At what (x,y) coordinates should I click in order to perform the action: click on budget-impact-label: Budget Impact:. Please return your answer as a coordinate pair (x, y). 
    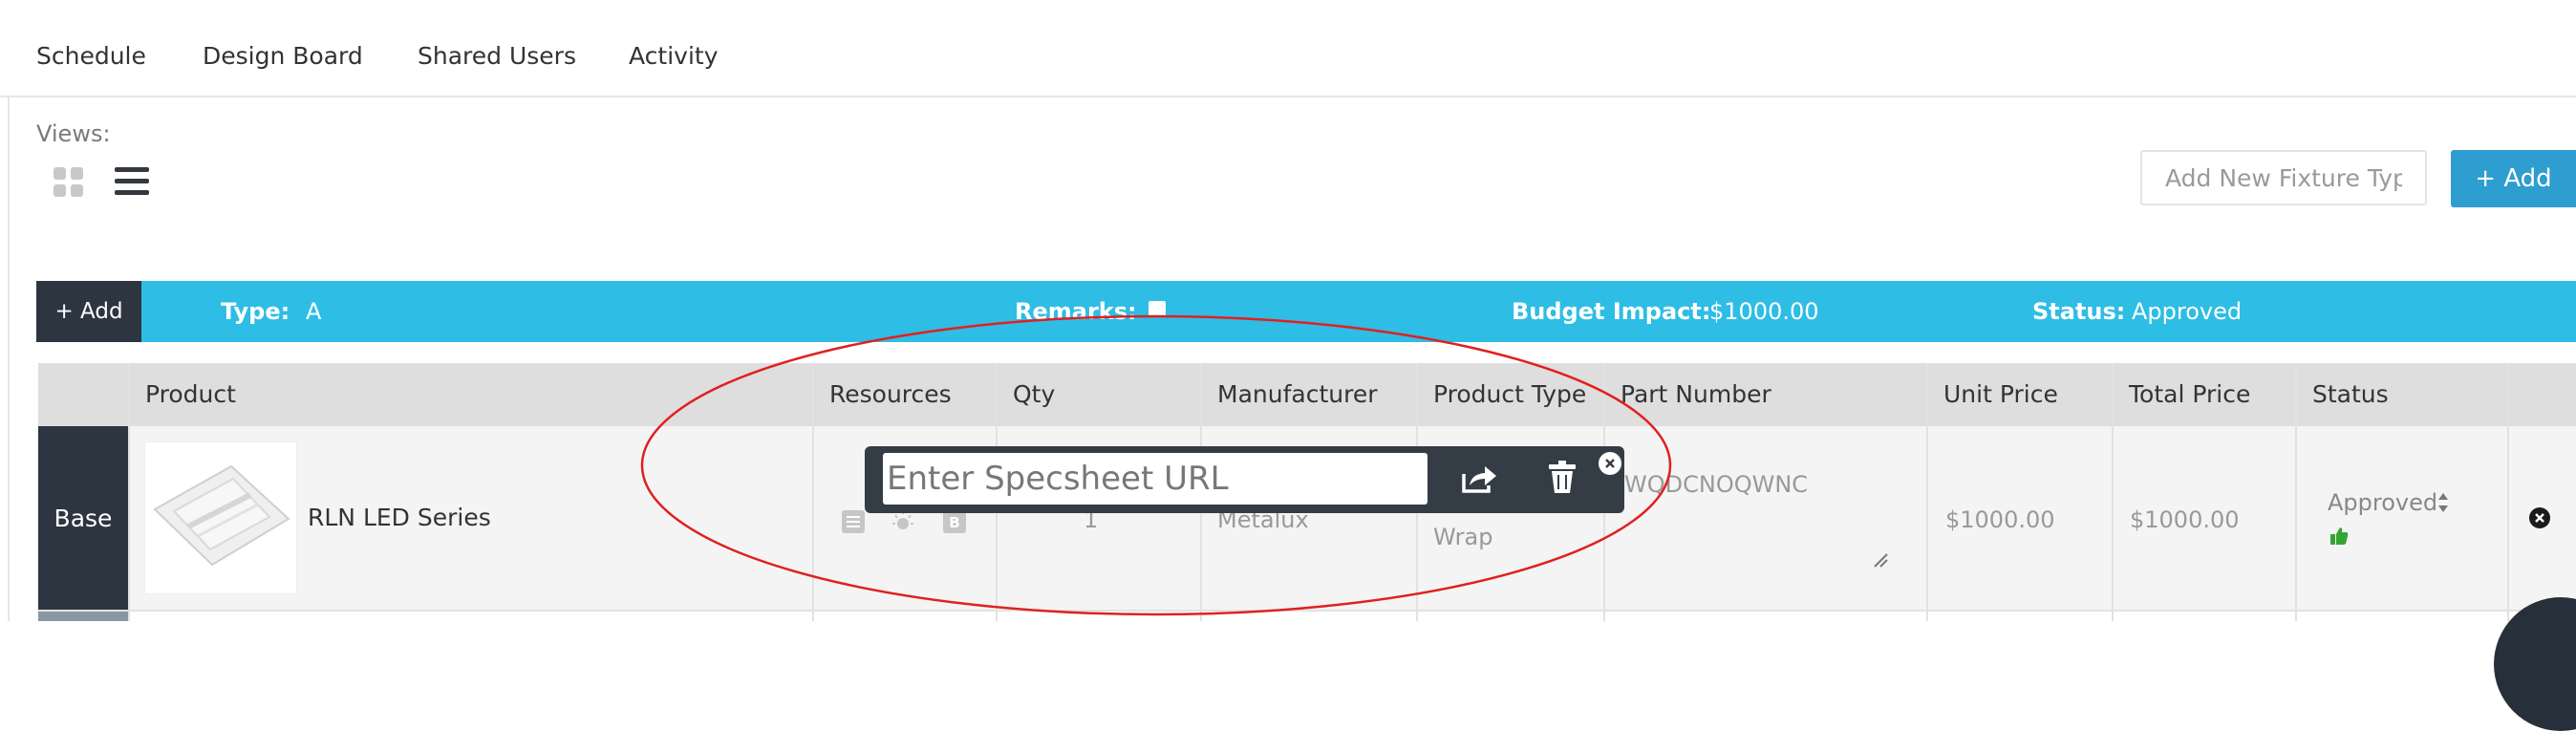
    Looking at the image, I should click on (1611, 311).